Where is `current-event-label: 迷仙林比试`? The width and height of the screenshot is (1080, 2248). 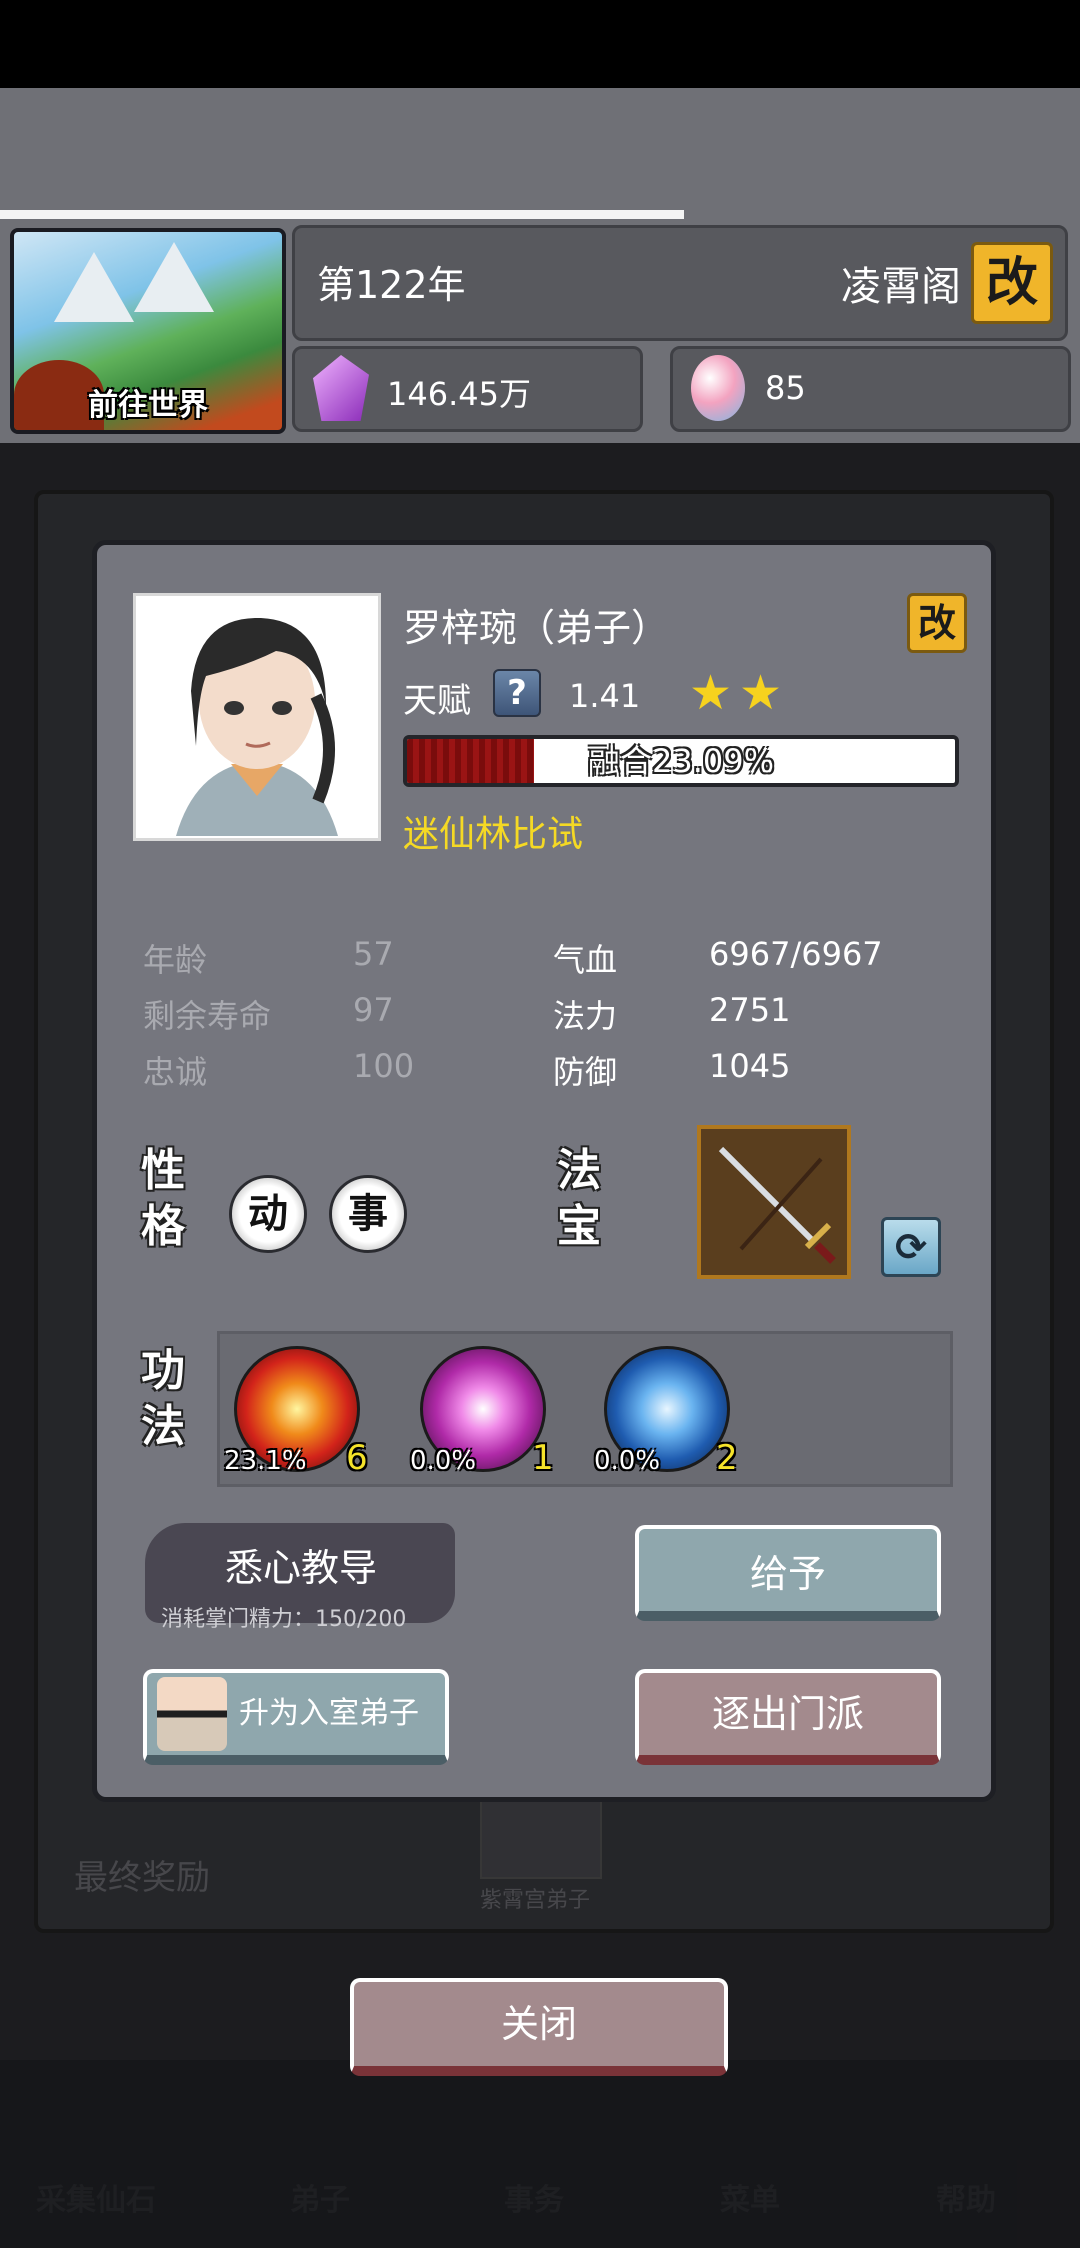 current-event-label: 迷仙林比试 is located at coordinates (493, 834).